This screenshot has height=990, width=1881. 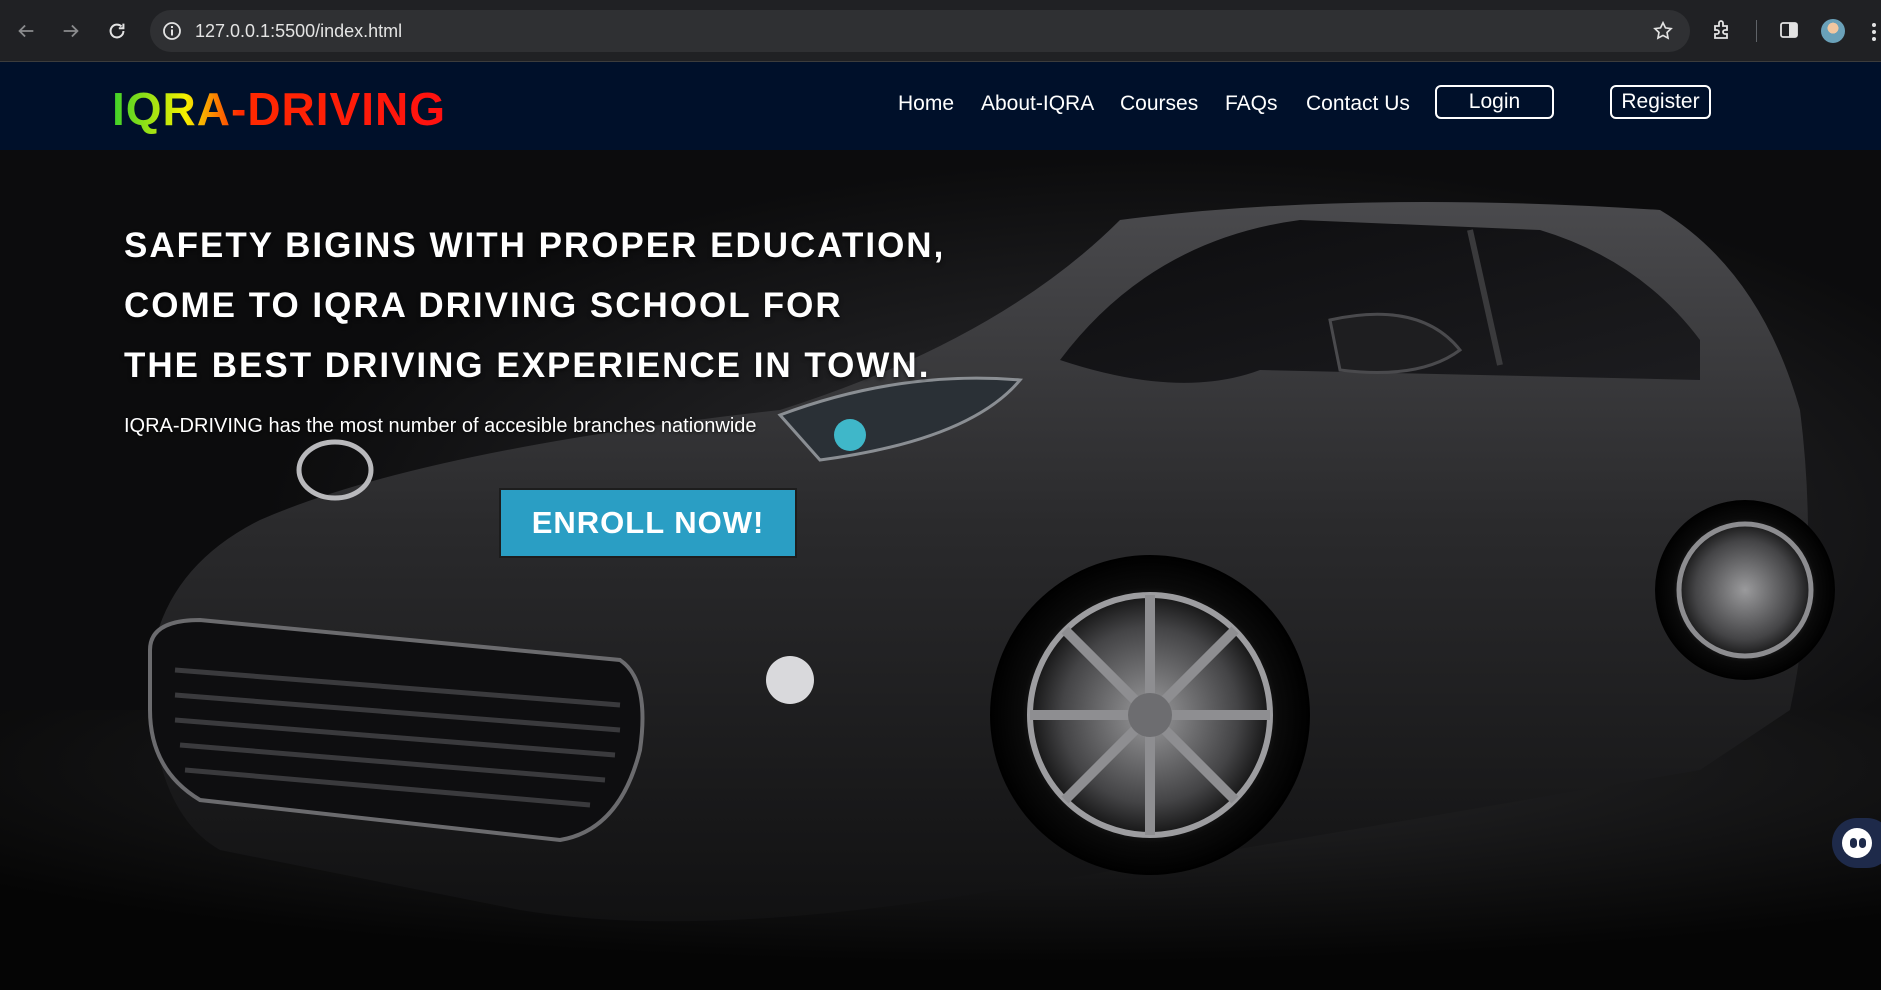 I want to click on nav-about: About-IQRA, so click(x=1037, y=104).